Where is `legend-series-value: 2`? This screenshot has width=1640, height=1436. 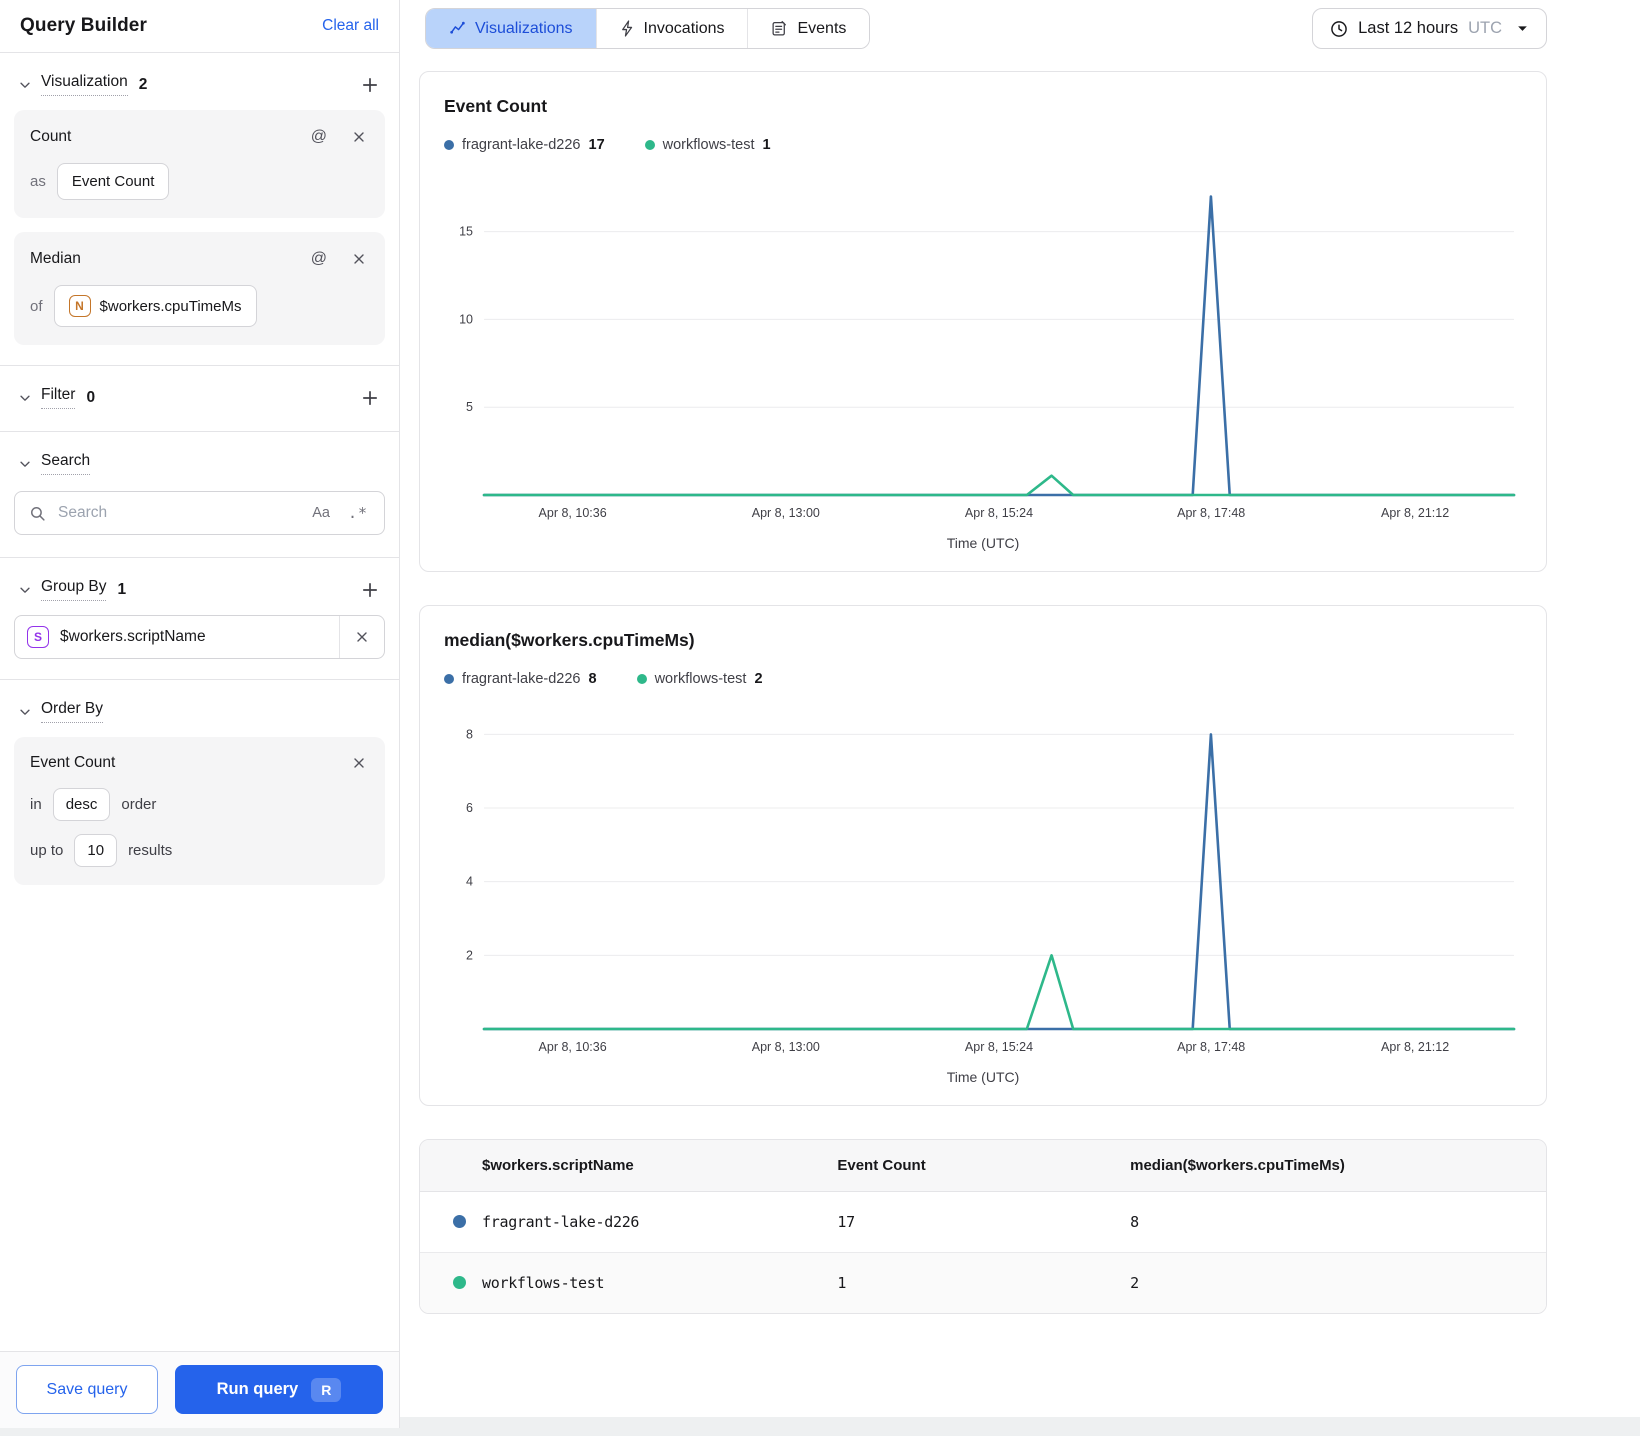 legend-series-value: 2 is located at coordinates (758, 679).